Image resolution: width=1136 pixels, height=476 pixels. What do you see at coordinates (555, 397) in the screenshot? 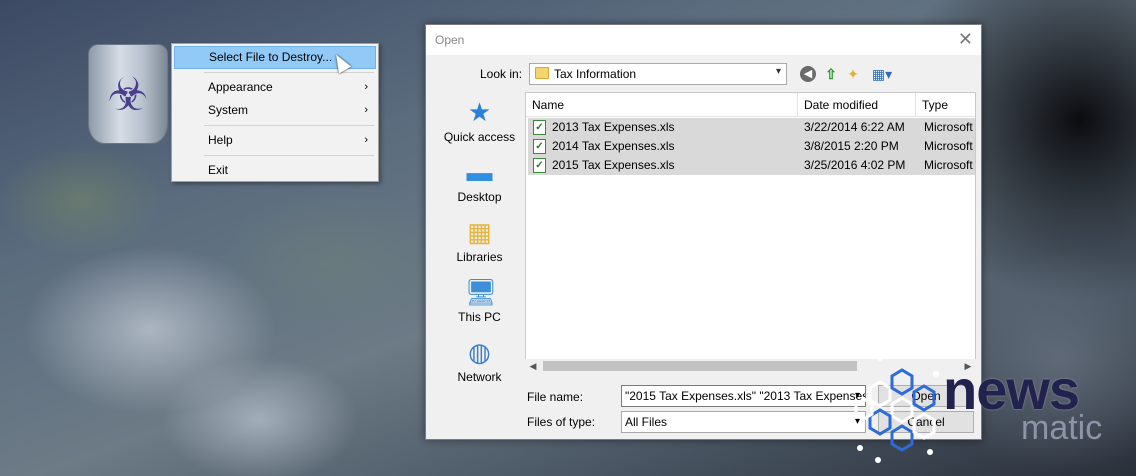
I see `file-name-label: File name:` at bounding box center [555, 397].